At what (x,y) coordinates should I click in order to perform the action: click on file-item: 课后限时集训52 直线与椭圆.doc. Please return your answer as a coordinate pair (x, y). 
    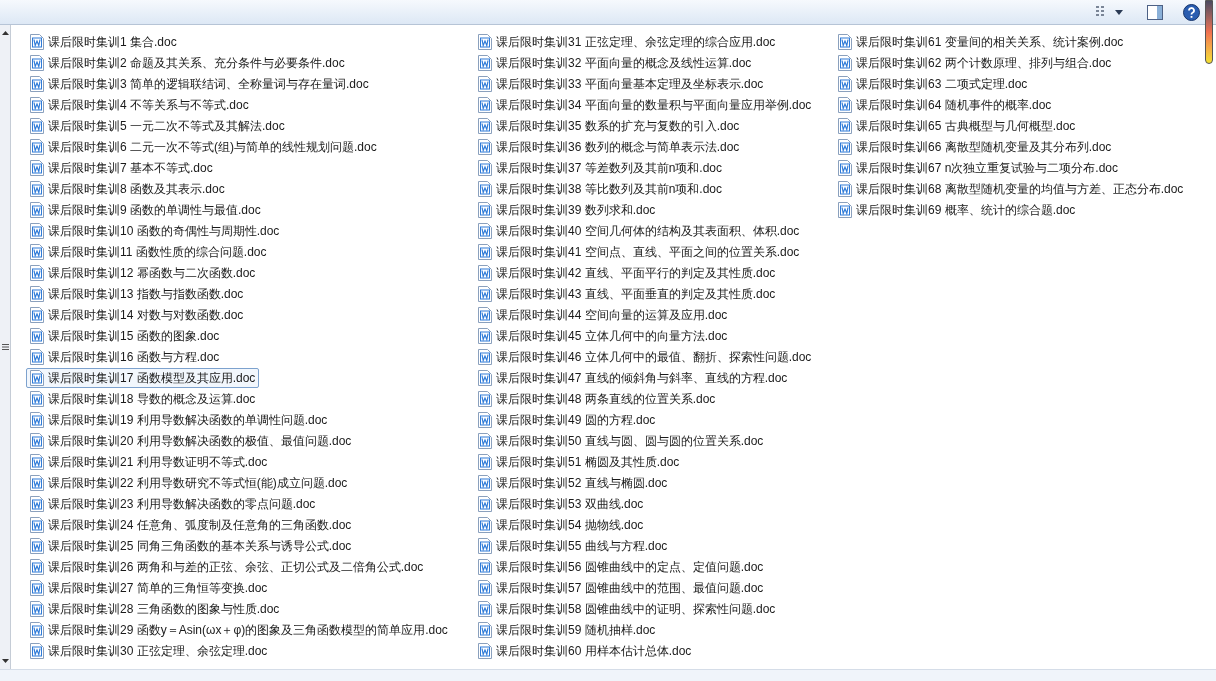
    Looking at the image, I should click on (573, 482).